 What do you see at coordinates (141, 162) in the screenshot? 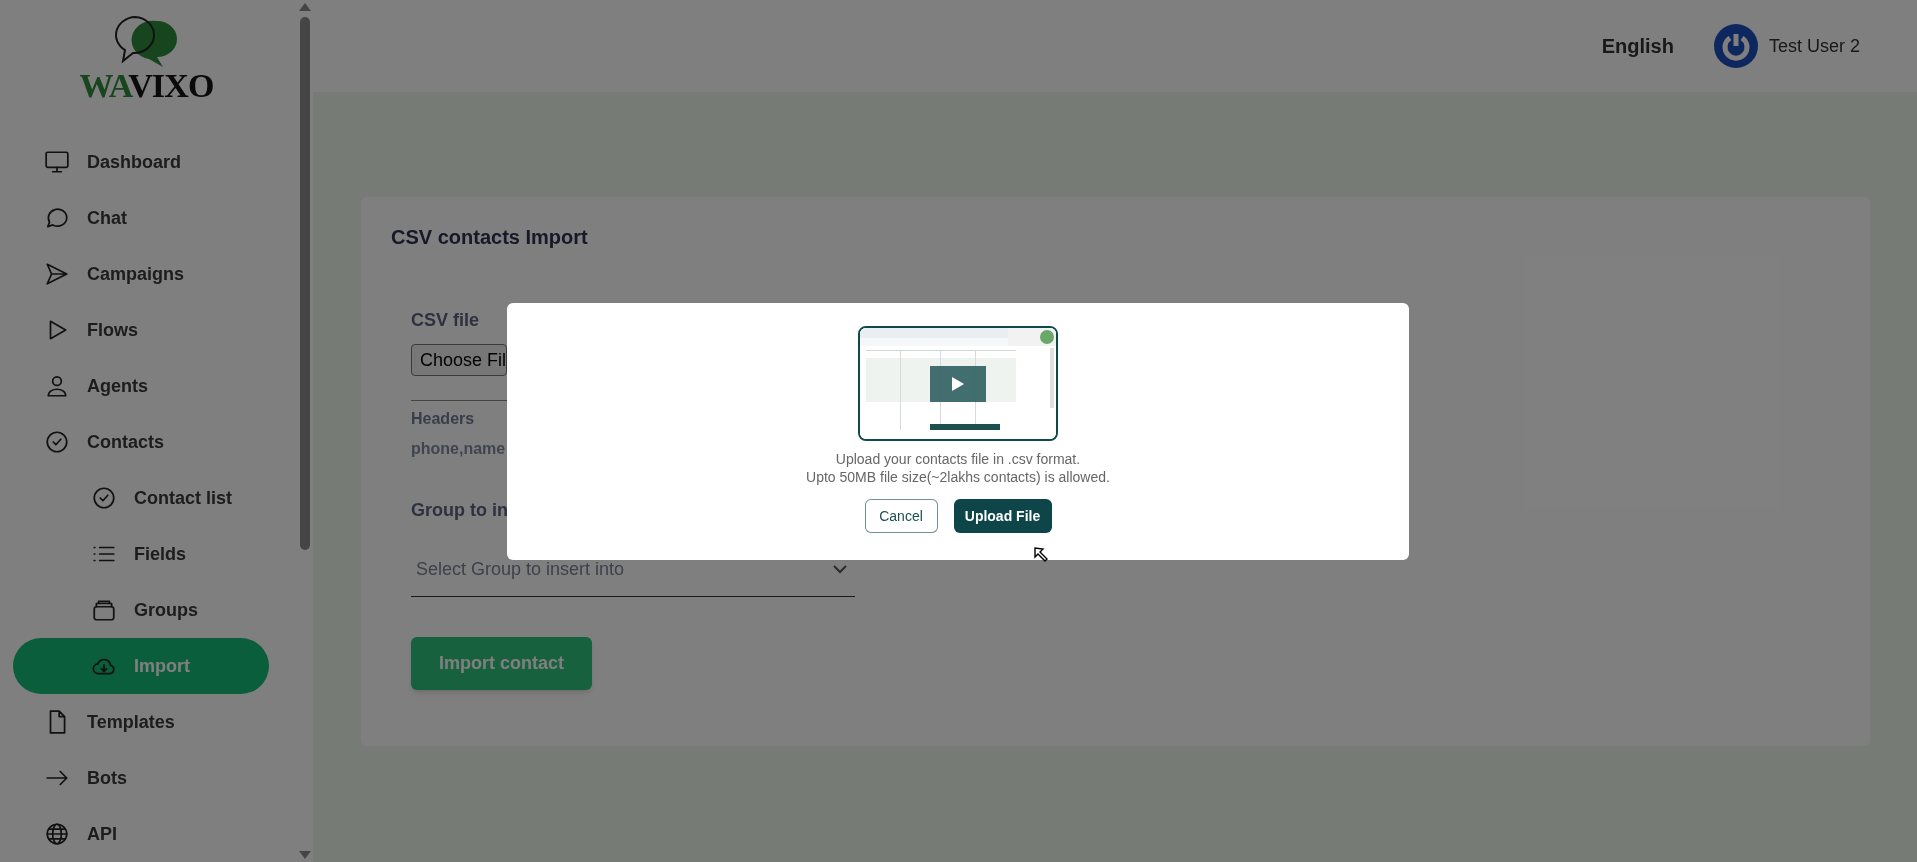
I see `sidebar-item: Dashboard` at bounding box center [141, 162].